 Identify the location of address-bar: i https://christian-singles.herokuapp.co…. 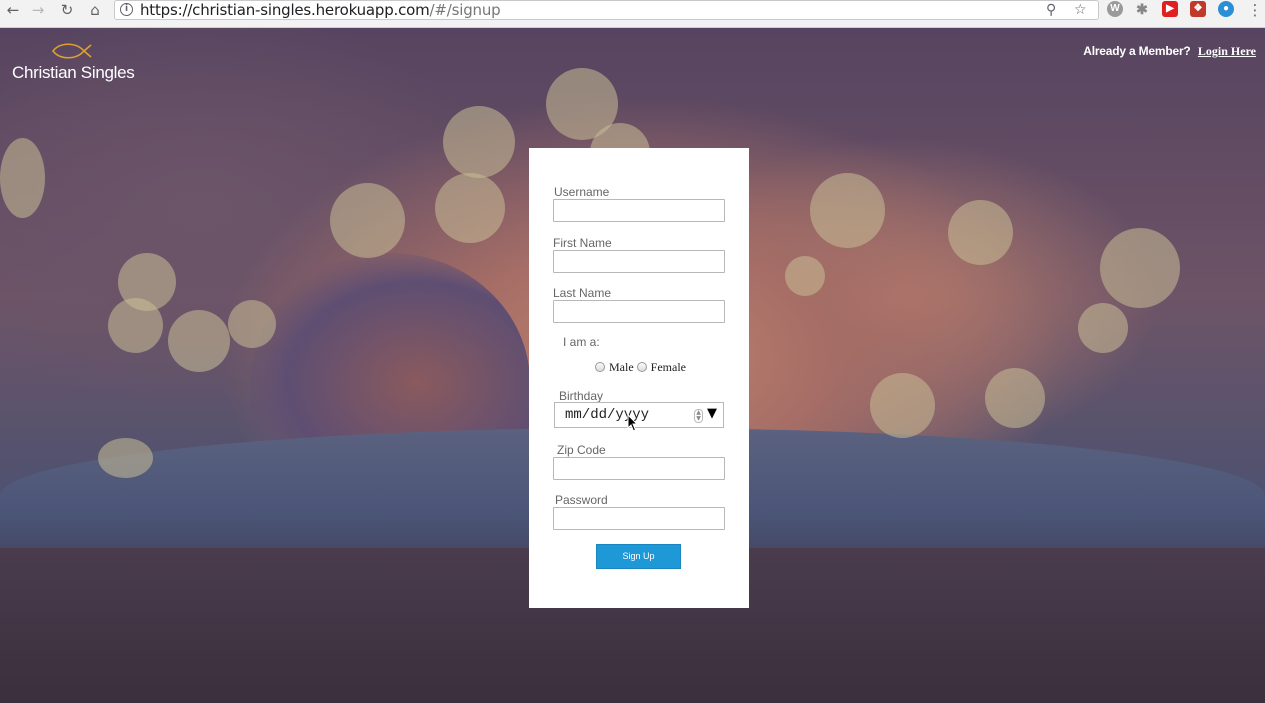
(606, 10).